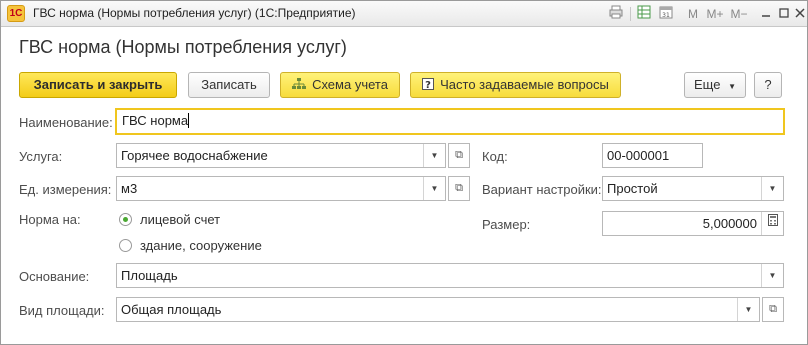 The width and height of the screenshot is (808, 345). Describe the element at coordinates (450, 275) in the screenshot. I see `basis-field: Площадь ▼` at that location.